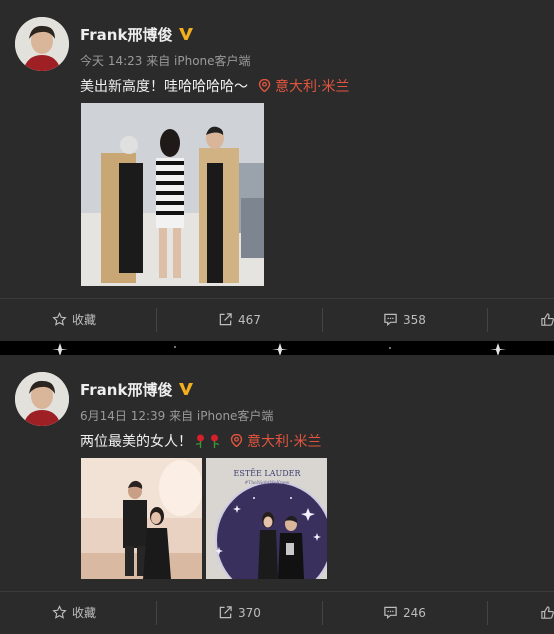 The image size is (554, 634). I want to click on action-bar: 收藏 370 246, so click(277, 612).